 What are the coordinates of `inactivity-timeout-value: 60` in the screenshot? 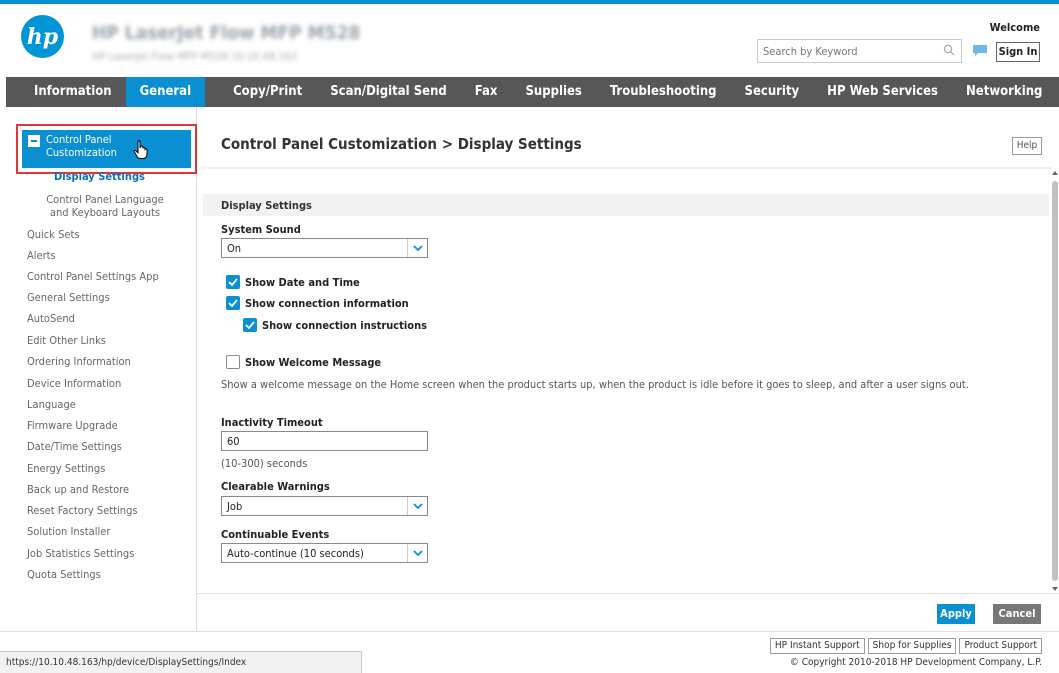 It's located at (233, 441).